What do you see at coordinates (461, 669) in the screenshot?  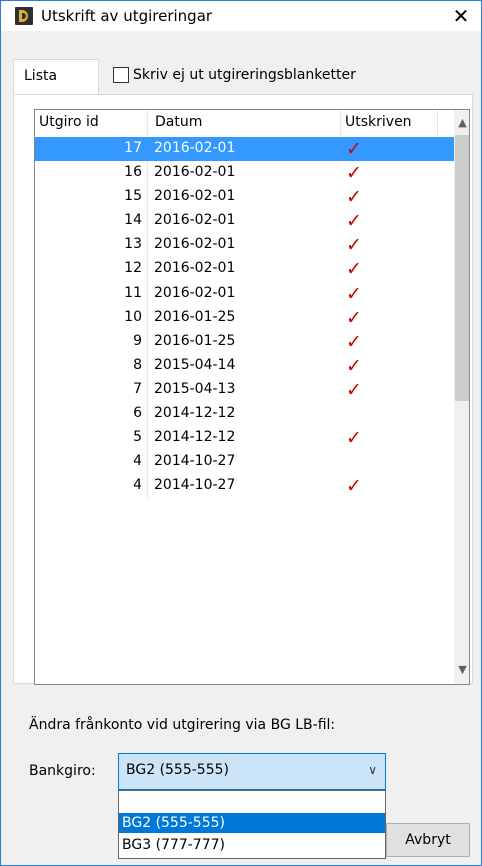 I see `chevron-down-icon: ▼` at bounding box center [461, 669].